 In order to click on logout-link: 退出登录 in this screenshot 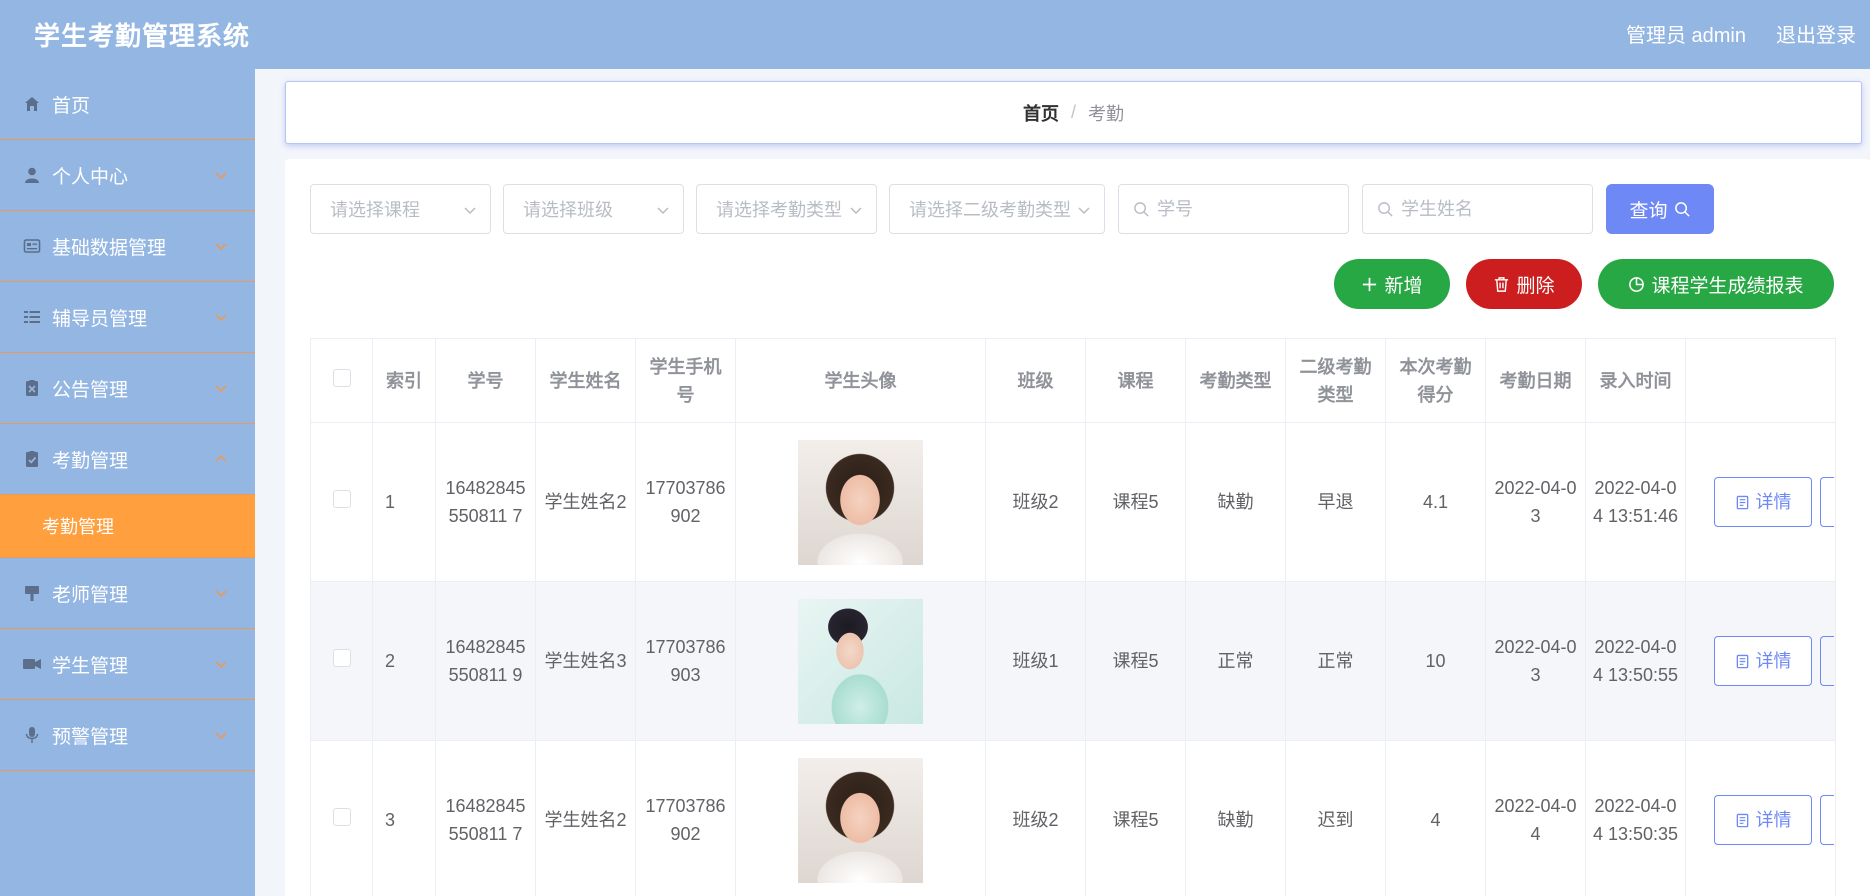, I will do `click(1816, 33)`.